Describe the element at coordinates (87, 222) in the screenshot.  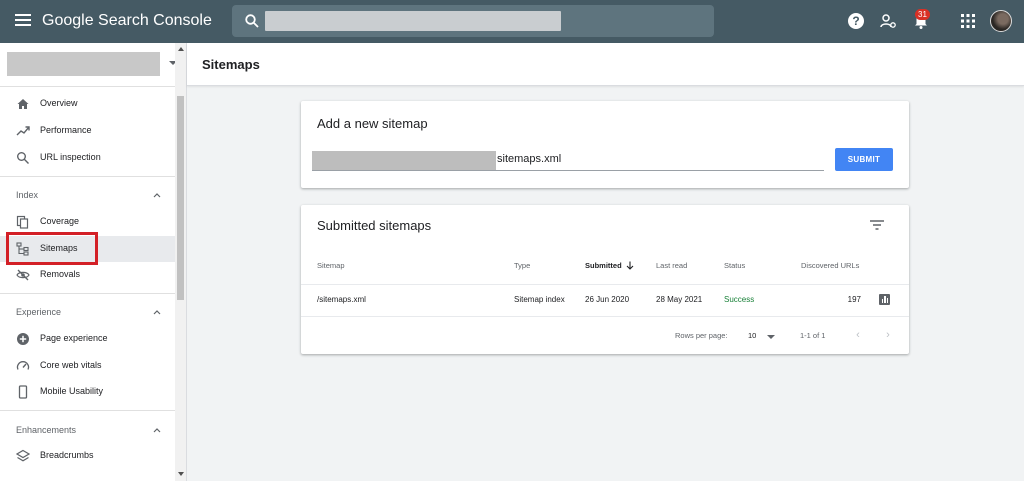
I see `sidebar-item-coverage: Coverage` at that location.